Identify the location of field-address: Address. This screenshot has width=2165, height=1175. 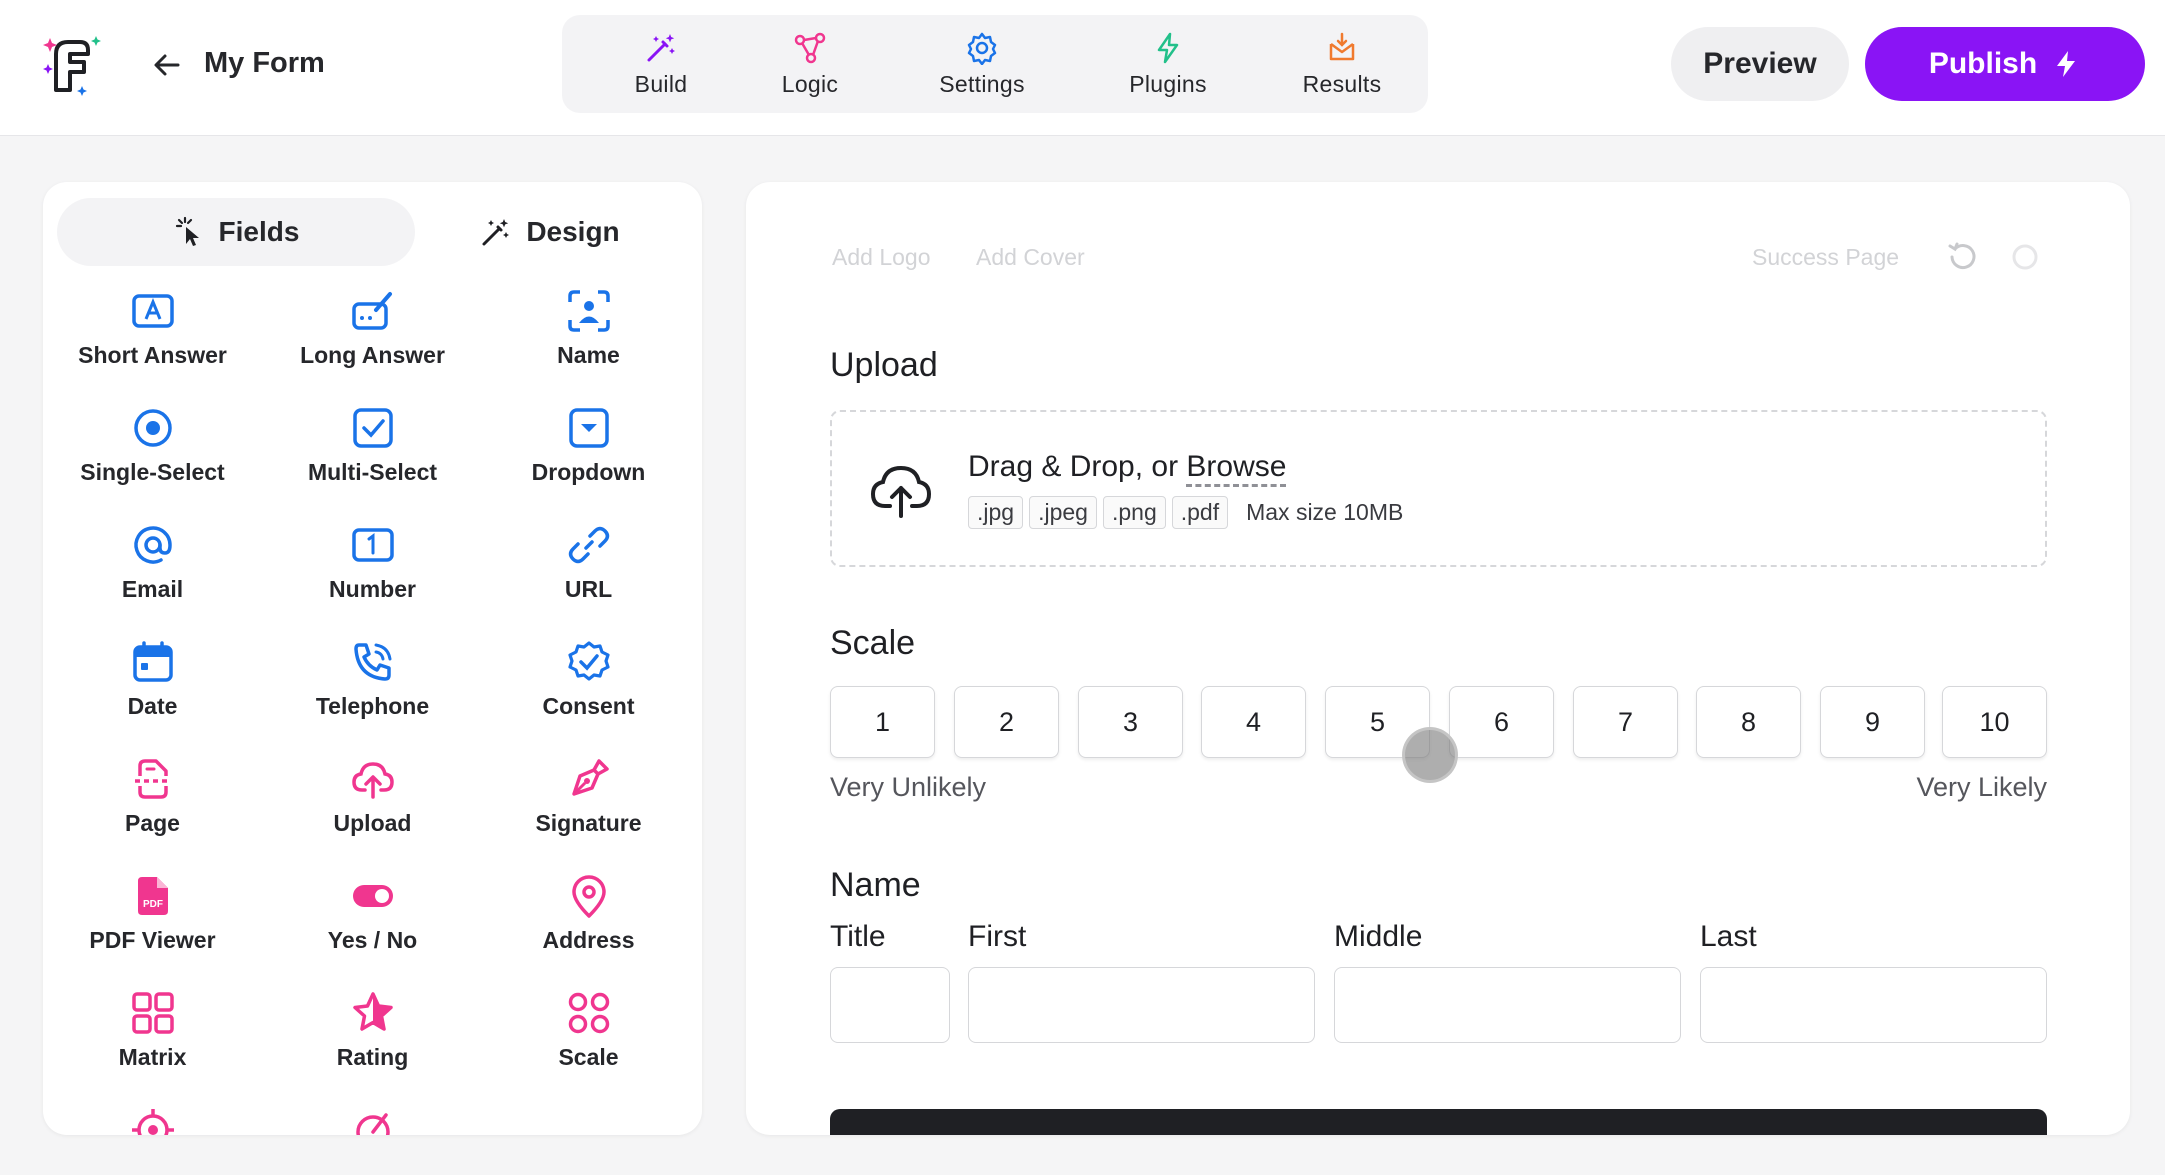
(588, 931).